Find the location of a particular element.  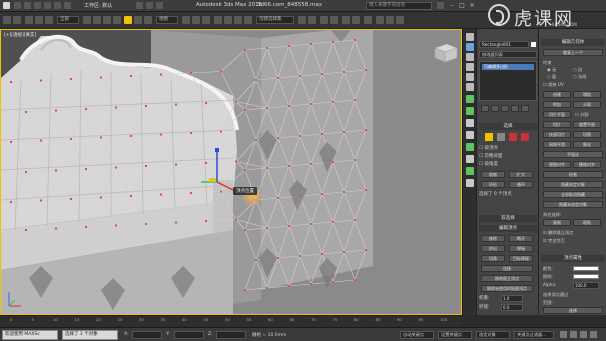

full-interactivity-checkbox: ☑ 完全交互 is located at coordinates (554, 240).